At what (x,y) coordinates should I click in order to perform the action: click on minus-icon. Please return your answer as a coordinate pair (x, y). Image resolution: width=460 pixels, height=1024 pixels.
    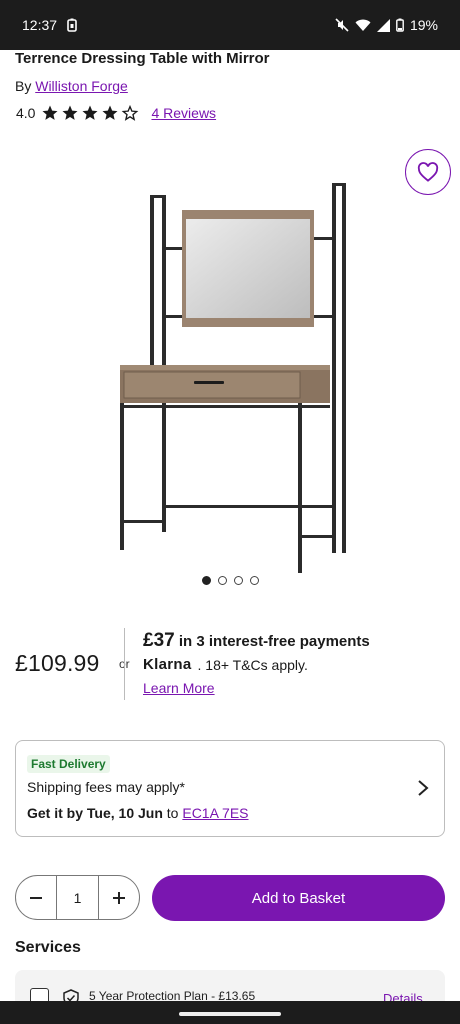
    Looking at the image, I should click on (36, 897).